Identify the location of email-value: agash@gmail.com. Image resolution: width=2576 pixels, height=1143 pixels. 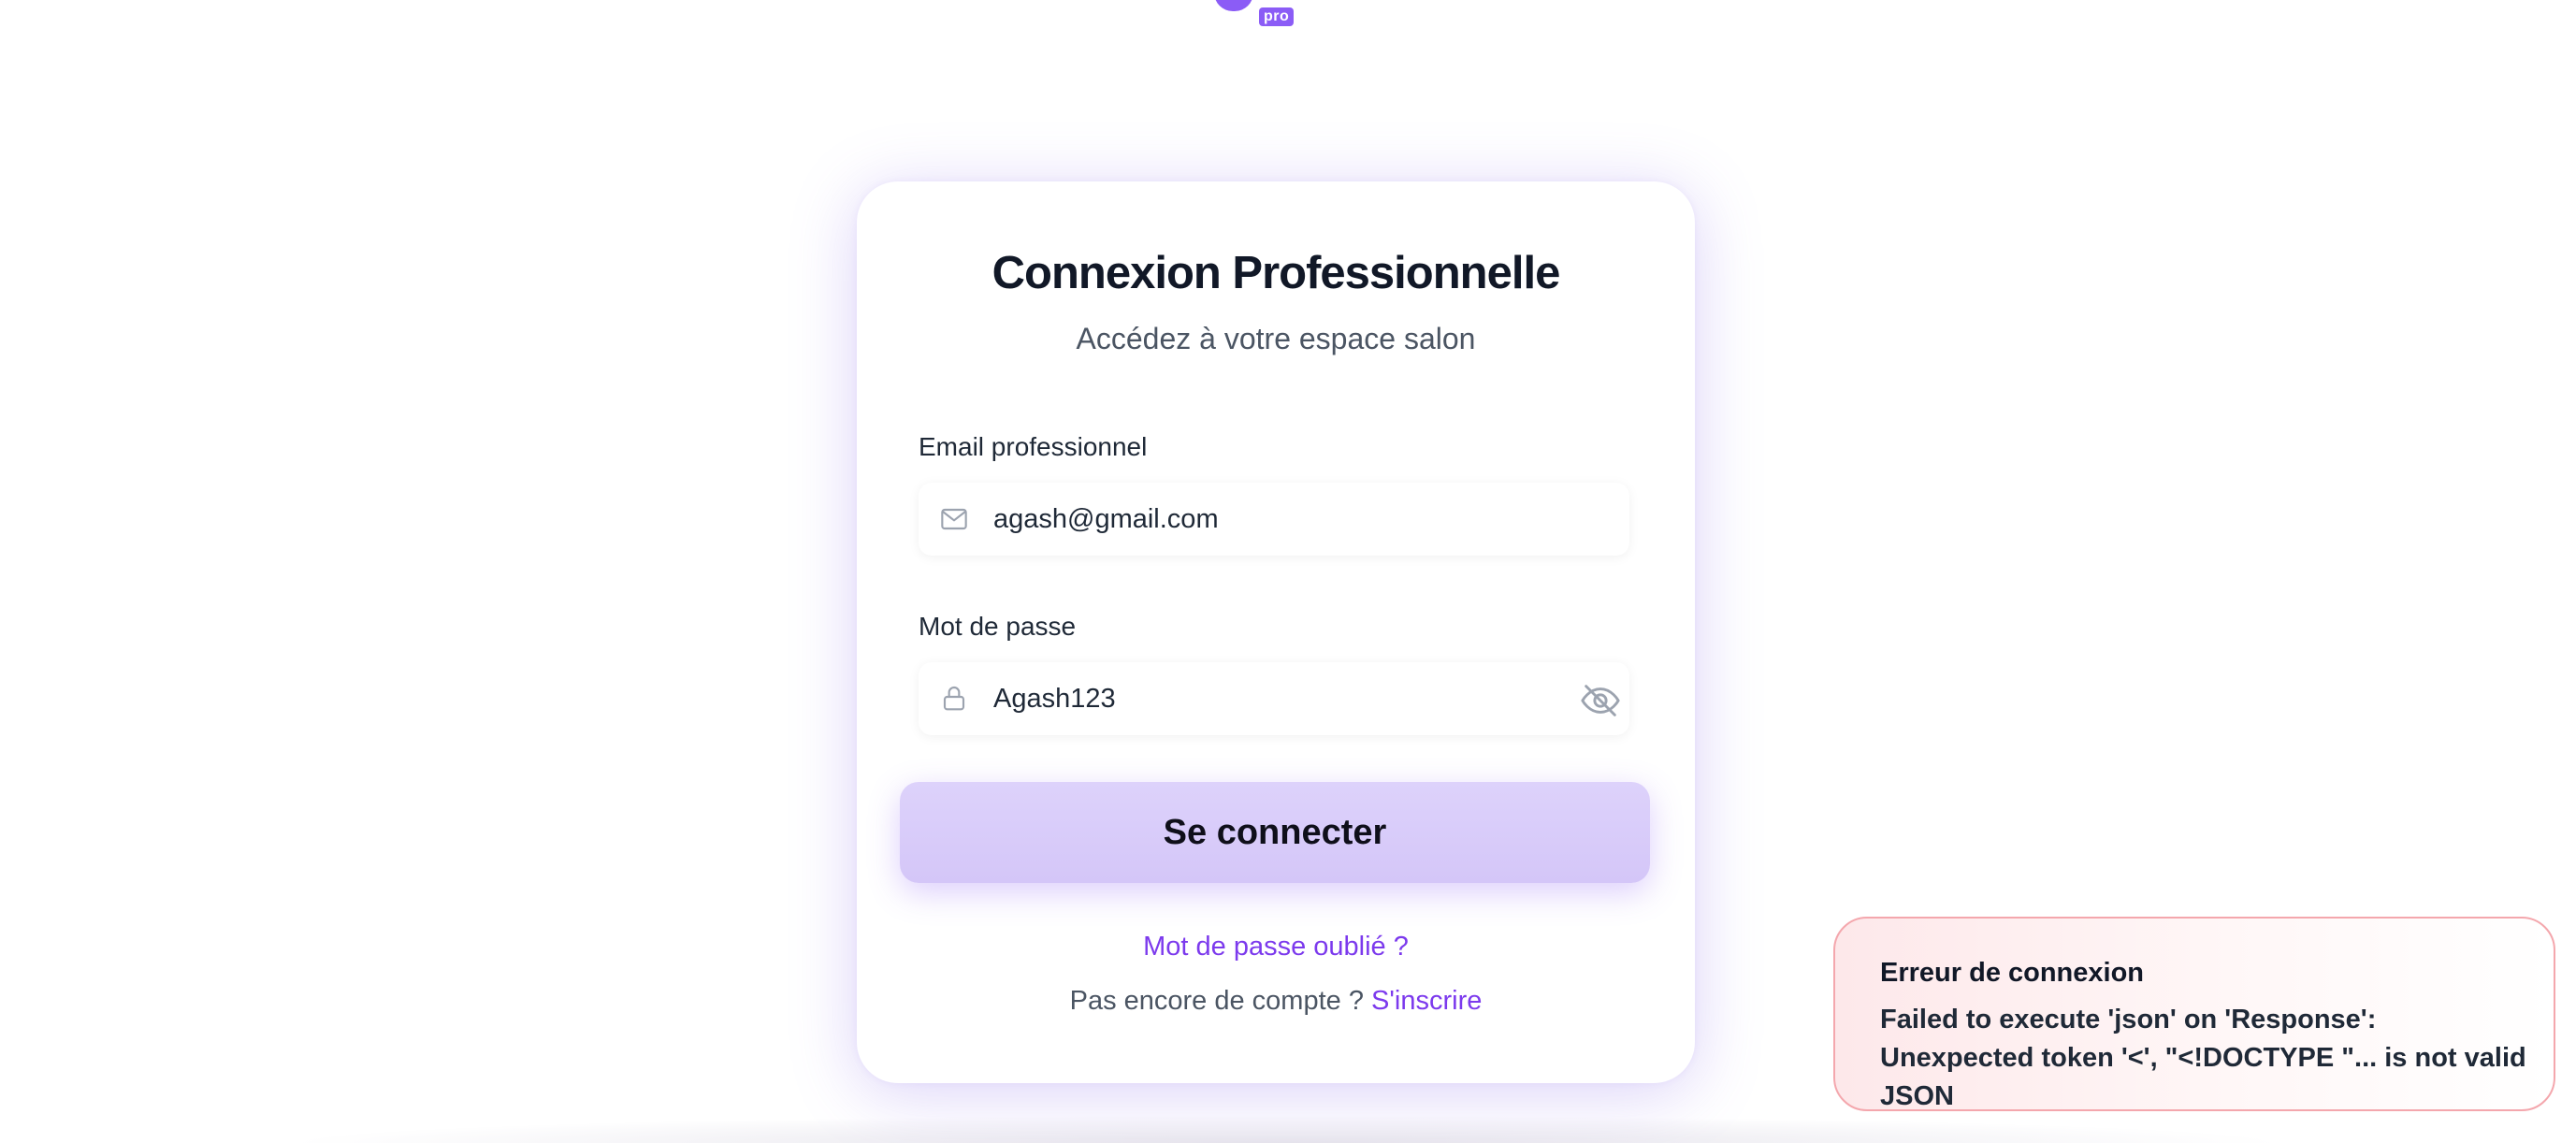
(1106, 519).